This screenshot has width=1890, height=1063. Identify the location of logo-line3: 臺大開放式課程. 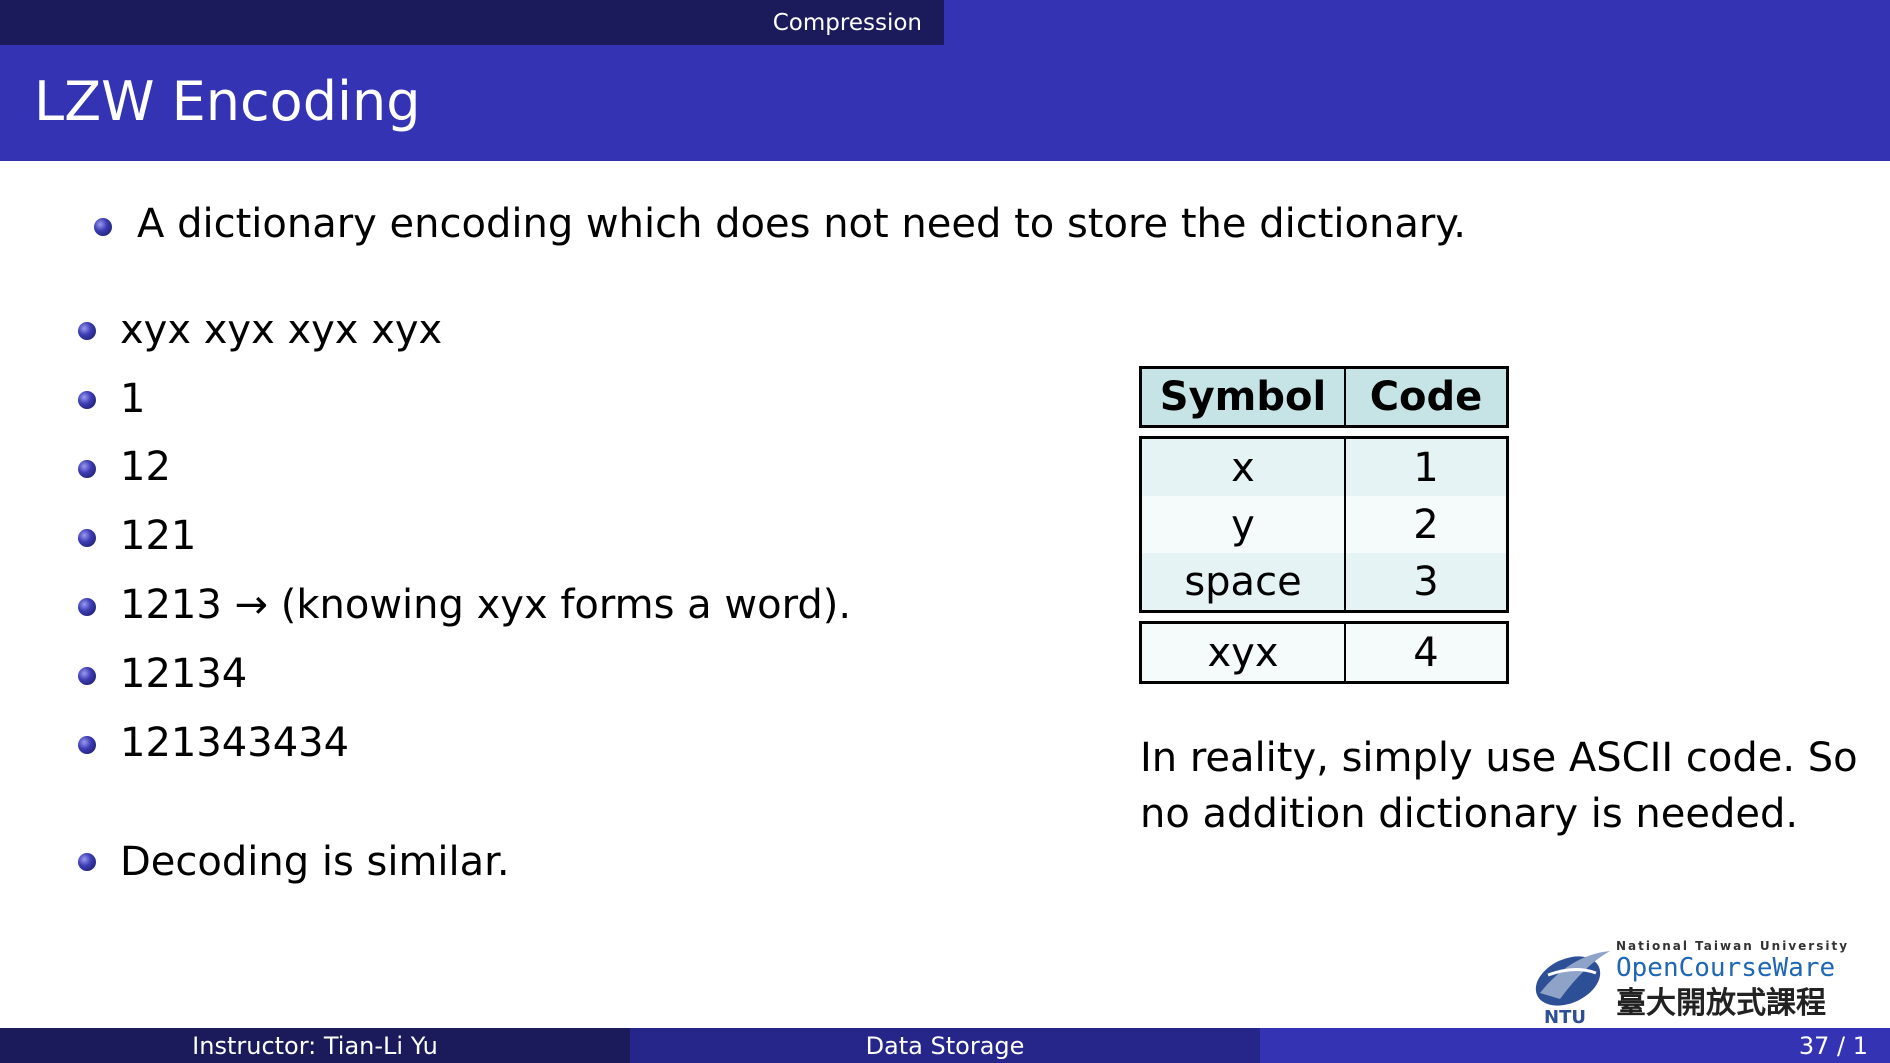
(1721, 1003).